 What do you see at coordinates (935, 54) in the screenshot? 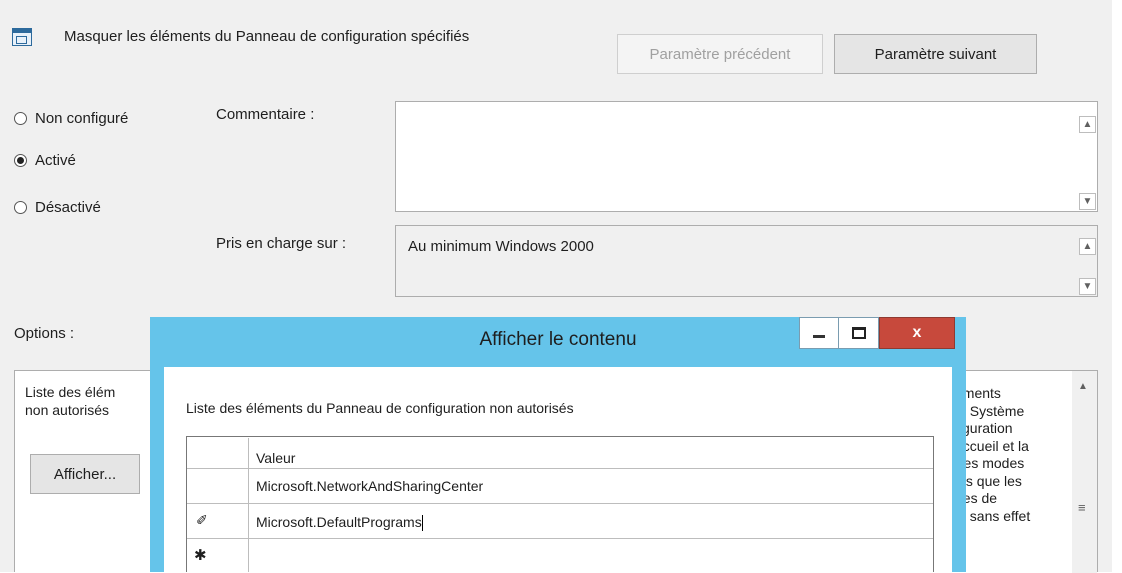
I see `next-setting-button: Paramètre suivant` at bounding box center [935, 54].